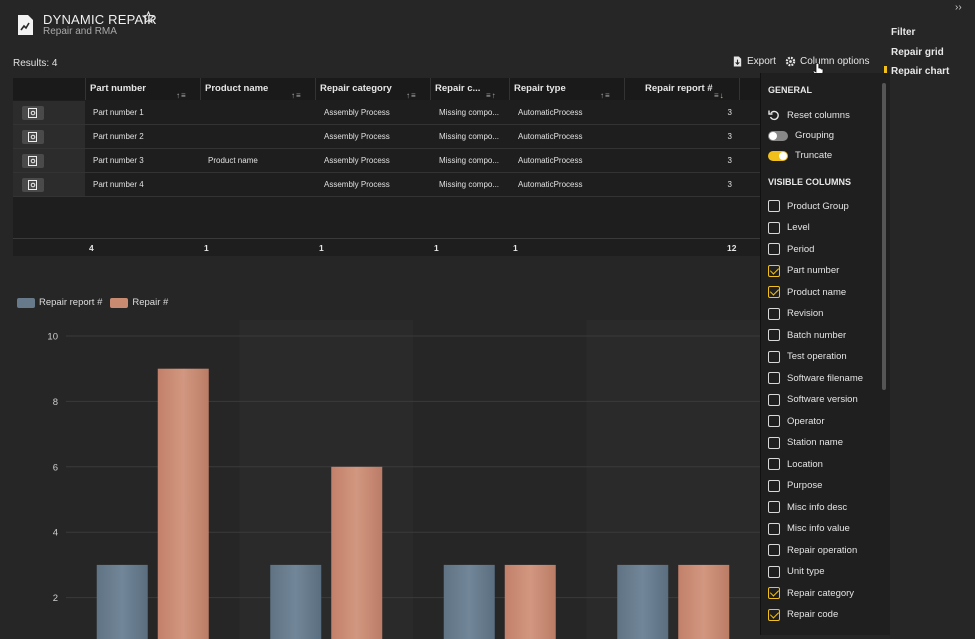 Image resolution: width=975 pixels, height=639 pixels. I want to click on col-header-repair-code: Repair c... ≡↑, so click(469, 89).